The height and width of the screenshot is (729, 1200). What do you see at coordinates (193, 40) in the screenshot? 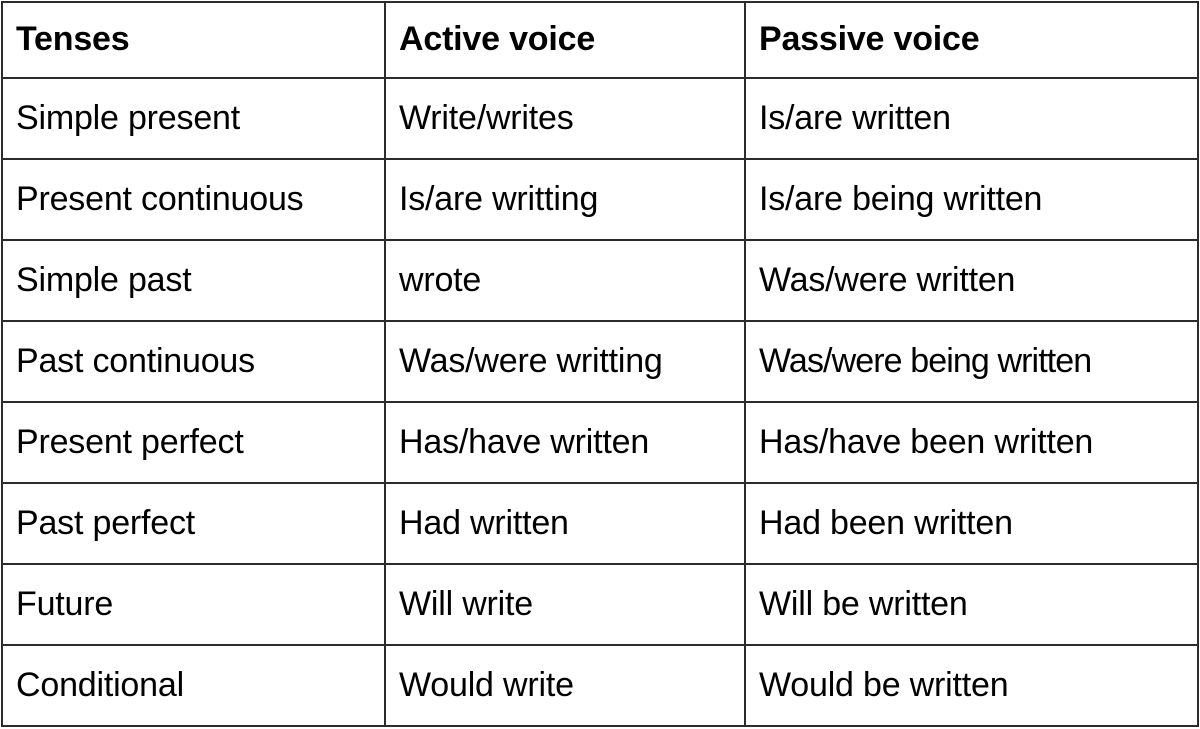
I see `column-header-tenses: Tenses` at bounding box center [193, 40].